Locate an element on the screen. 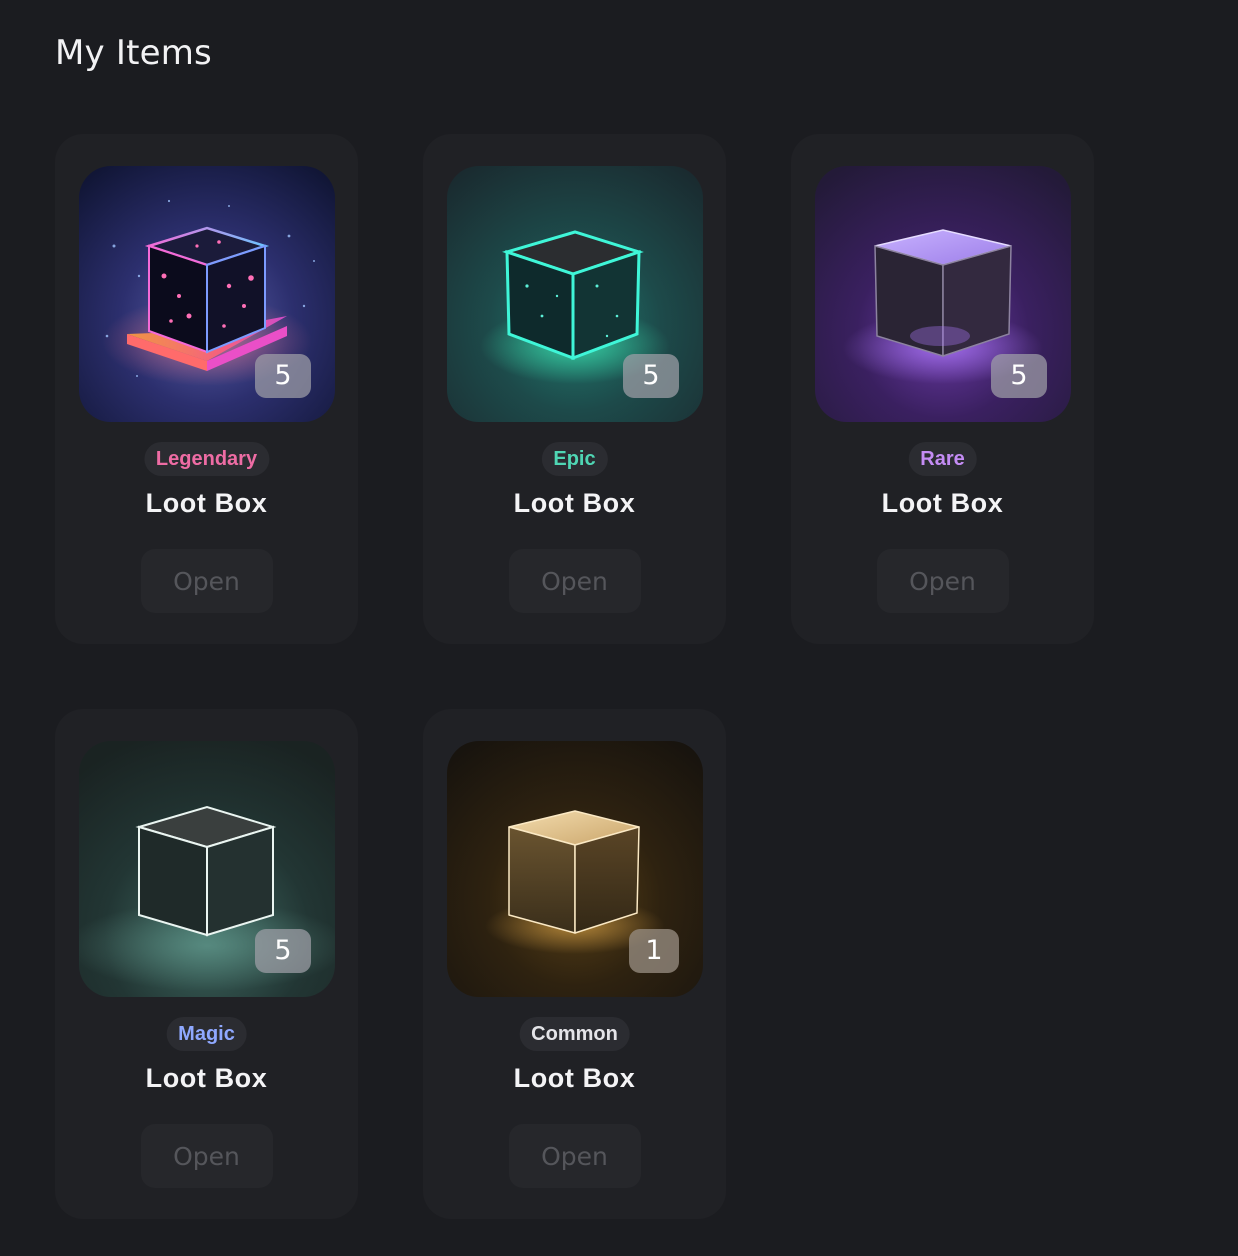  rarity-badge: Magic is located at coordinates (206, 1034).